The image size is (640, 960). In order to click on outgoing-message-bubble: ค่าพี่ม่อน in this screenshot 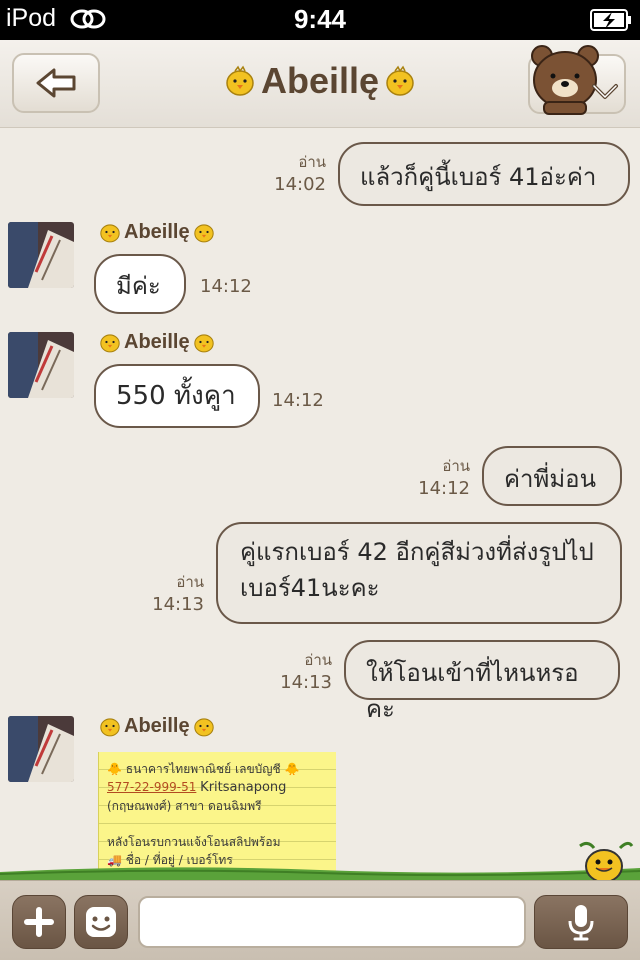, I will do `click(552, 476)`.